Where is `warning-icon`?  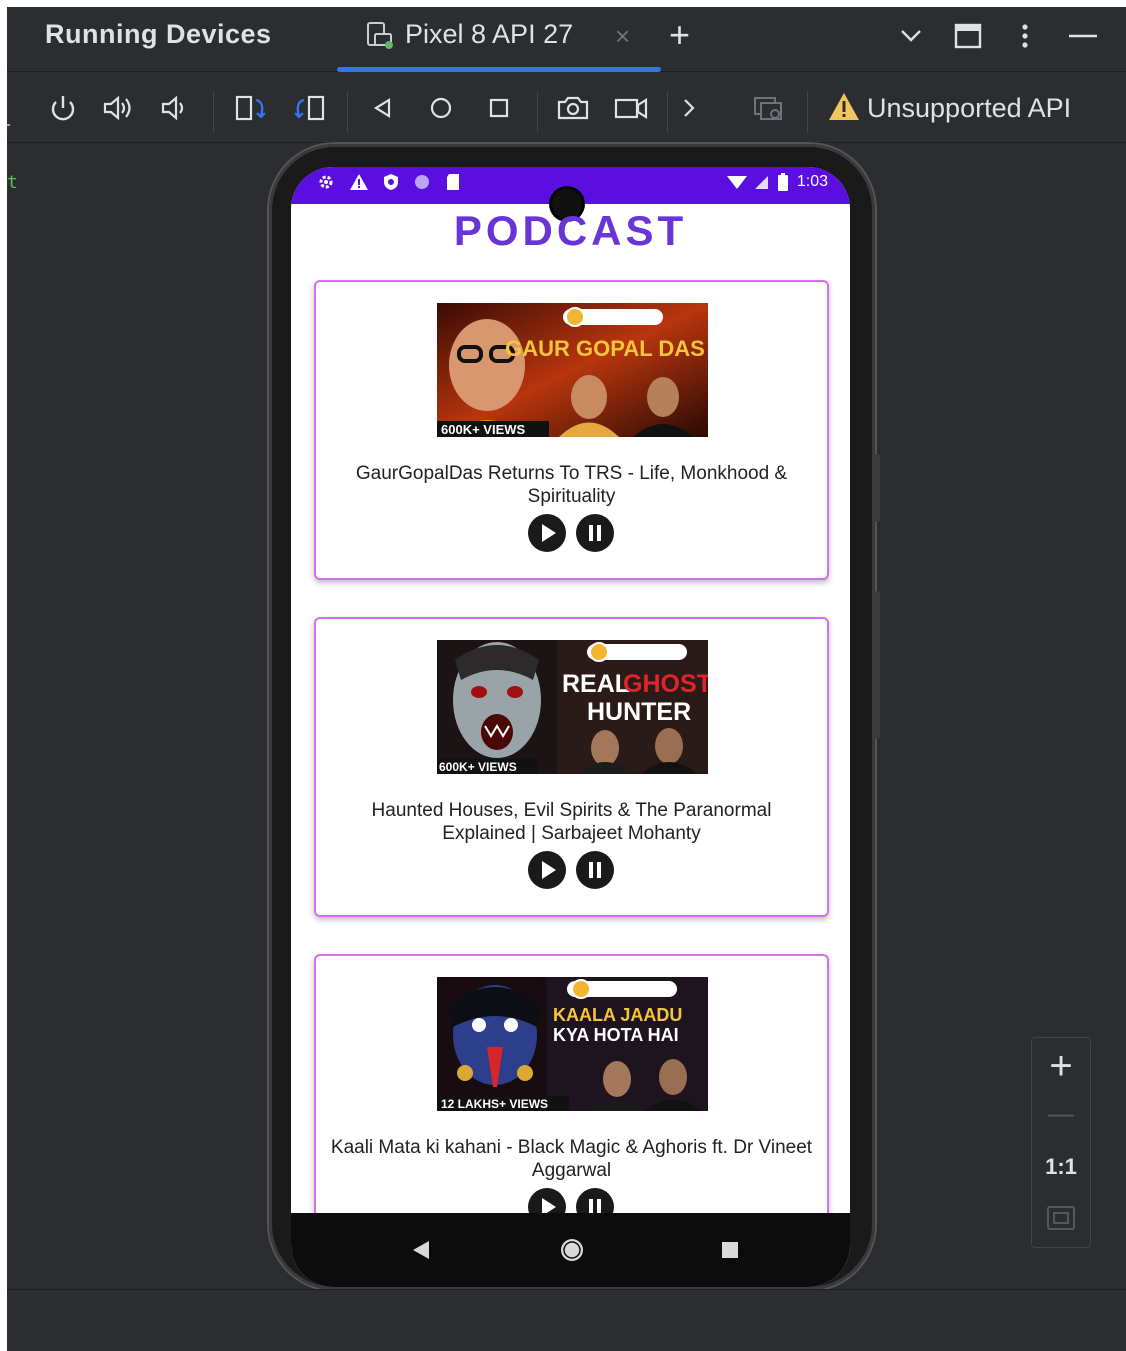 warning-icon is located at coordinates (844, 106).